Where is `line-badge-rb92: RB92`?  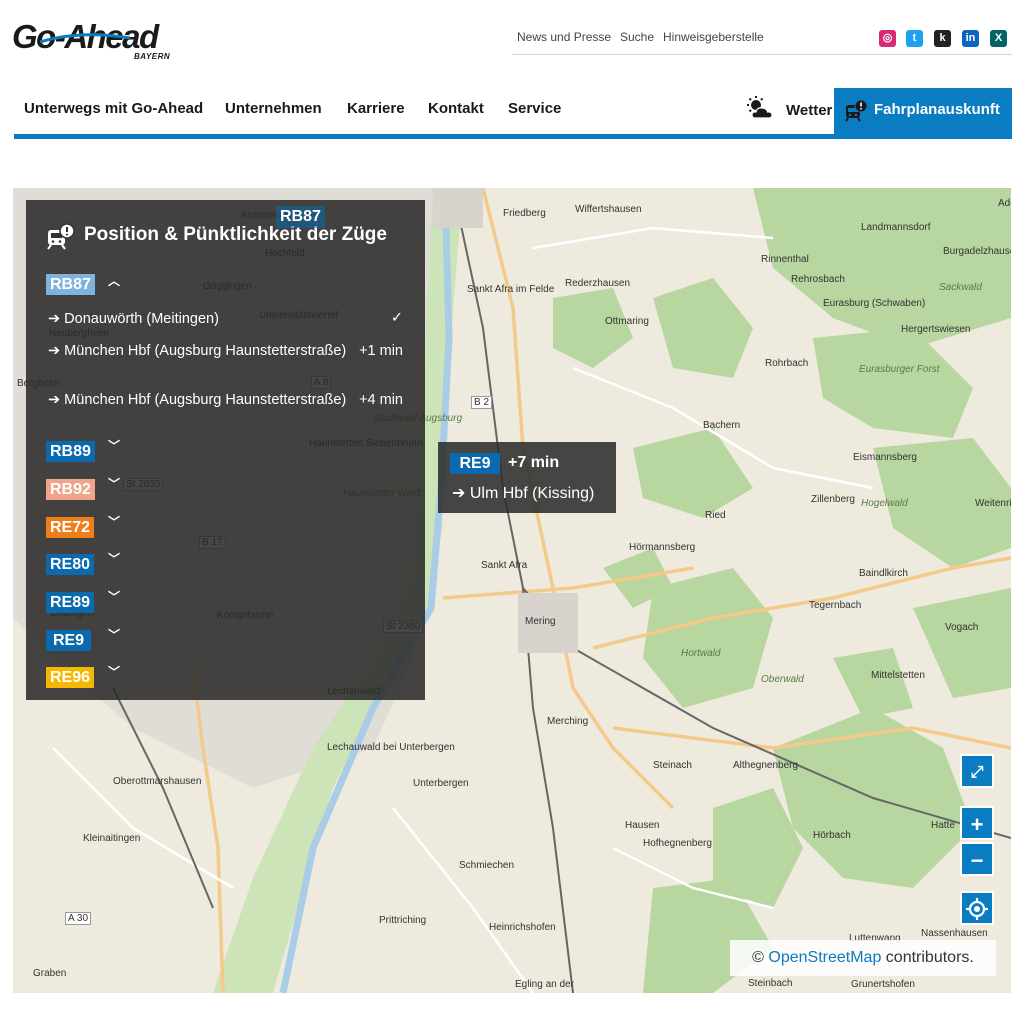 line-badge-rb92: RB92 is located at coordinates (70, 489).